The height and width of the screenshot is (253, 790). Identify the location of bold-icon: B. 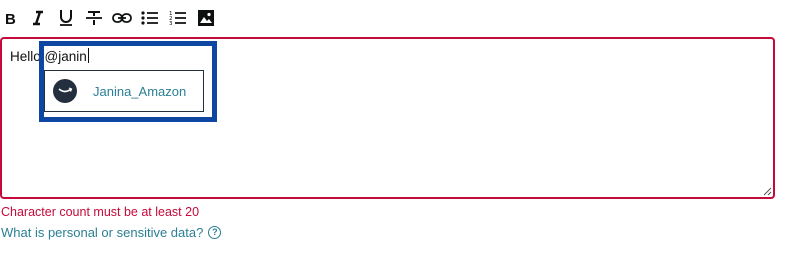
(10, 18).